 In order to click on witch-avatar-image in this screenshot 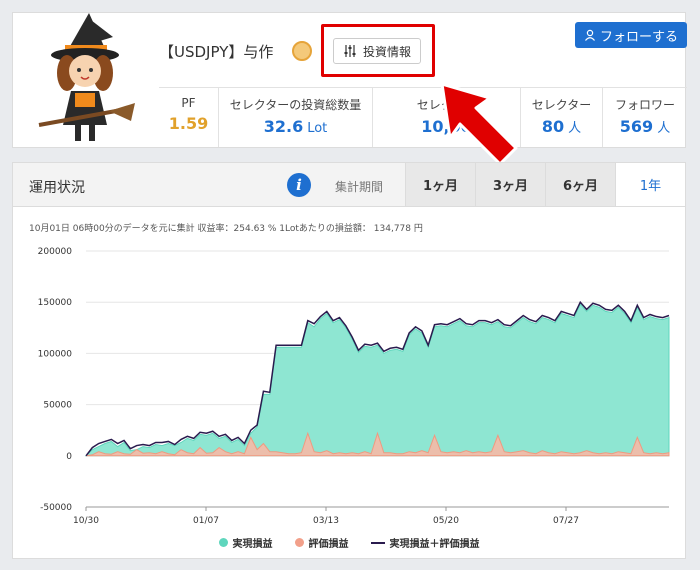, I will do `click(86, 77)`.